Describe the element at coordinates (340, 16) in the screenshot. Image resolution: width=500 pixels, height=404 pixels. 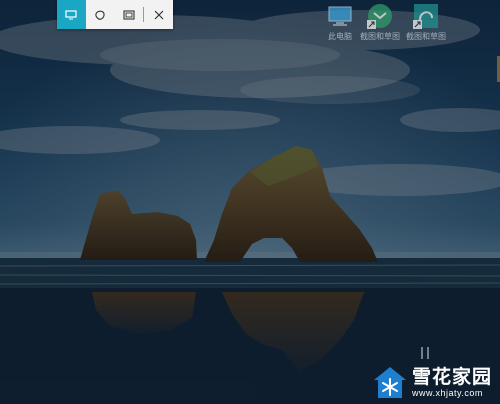
I see `computer-icon` at that location.